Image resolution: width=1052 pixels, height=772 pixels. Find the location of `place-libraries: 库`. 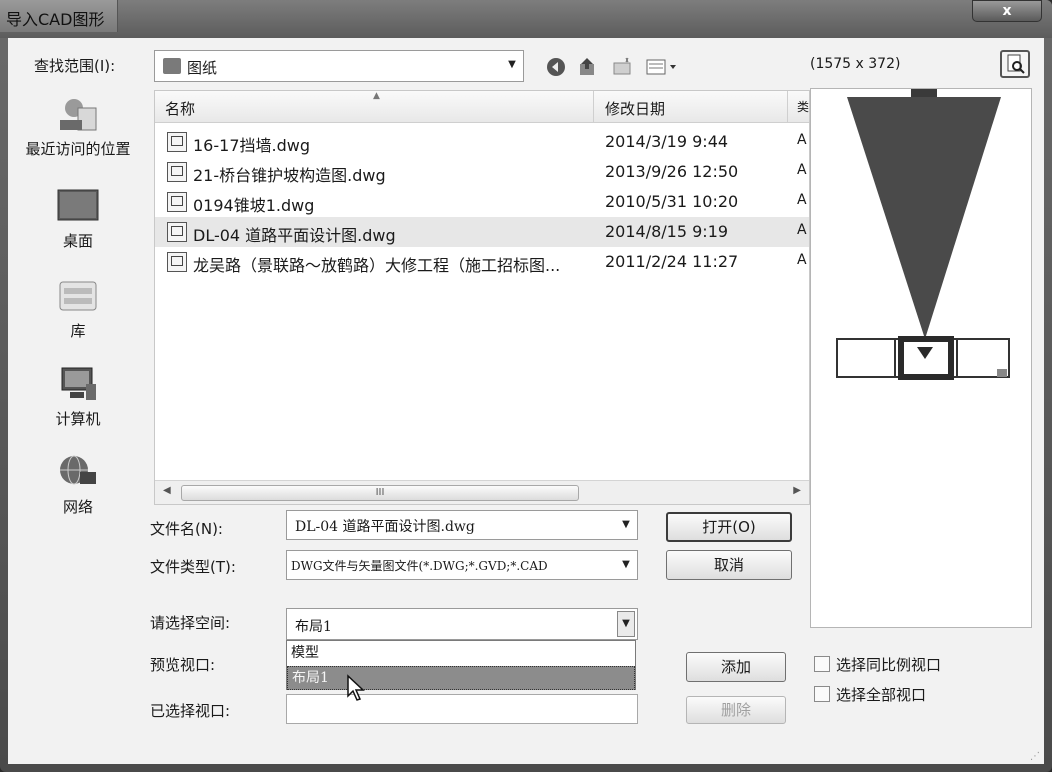

place-libraries: 库 is located at coordinates (78, 308).